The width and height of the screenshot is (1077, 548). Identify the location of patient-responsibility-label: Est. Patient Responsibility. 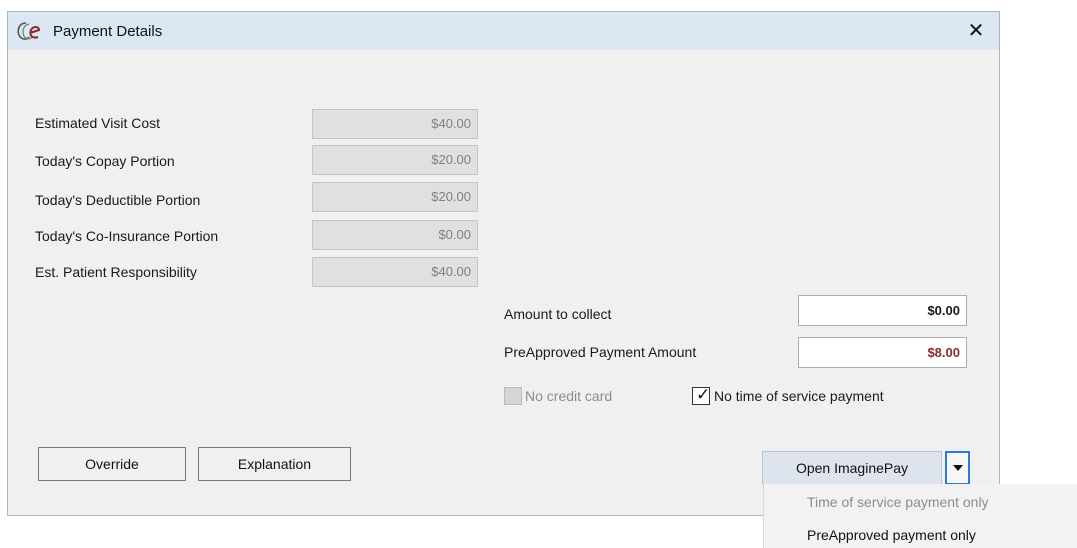
(116, 272).